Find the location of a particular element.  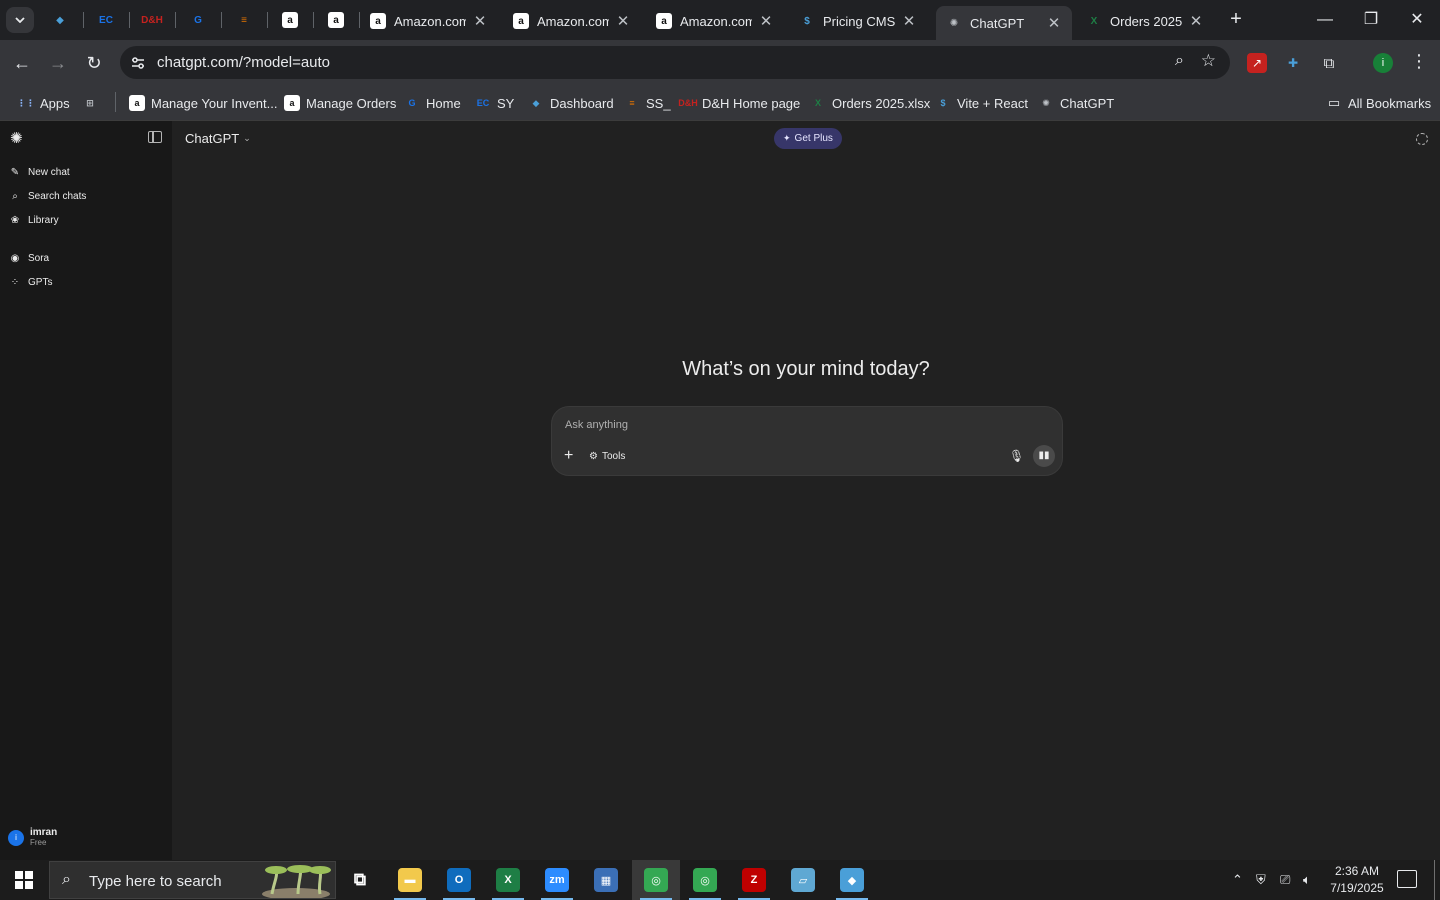

taskbar-app: ⧉ is located at coordinates (360, 880).